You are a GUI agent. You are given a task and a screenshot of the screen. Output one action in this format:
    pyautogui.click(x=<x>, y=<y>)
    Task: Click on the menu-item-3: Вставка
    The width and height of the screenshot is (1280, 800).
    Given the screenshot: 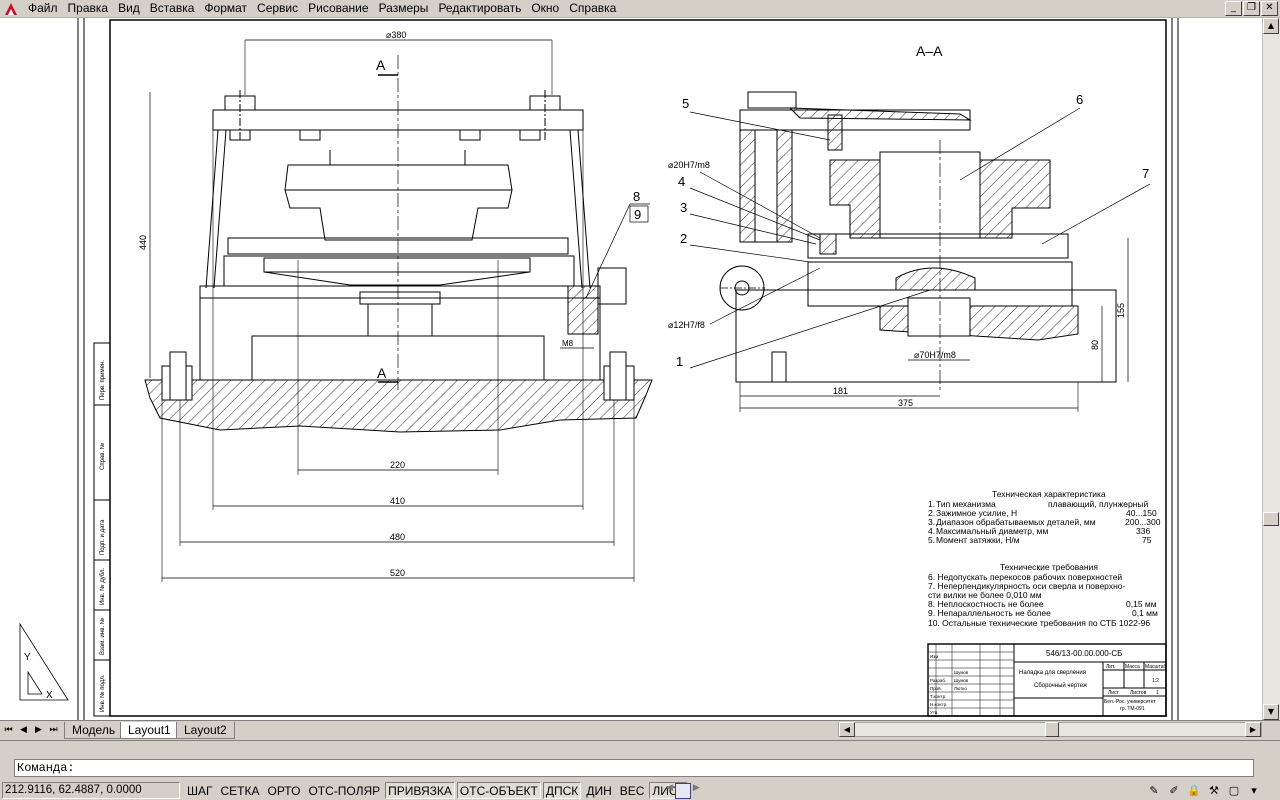 What is the action you would take?
    pyautogui.click(x=172, y=8)
    